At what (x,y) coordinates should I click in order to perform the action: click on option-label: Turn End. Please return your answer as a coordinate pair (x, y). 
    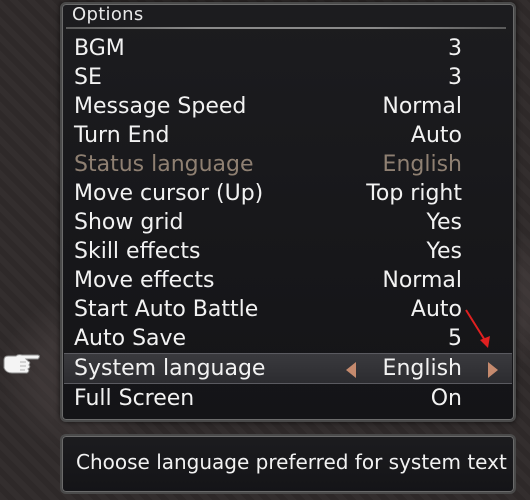
    Looking at the image, I should click on (122, 135).